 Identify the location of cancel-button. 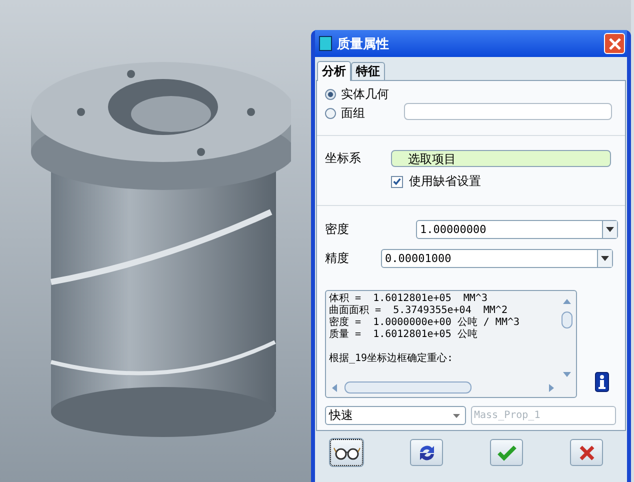
(586, 452).